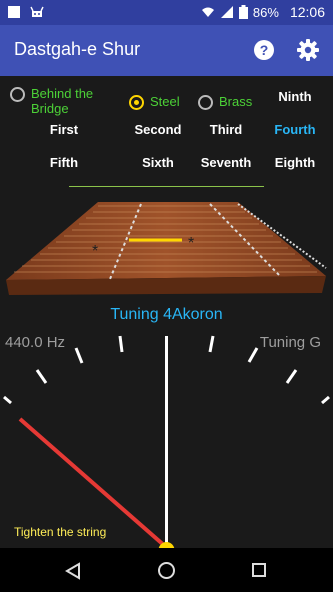 The width and height of the screenshot is (333, 592). What do you see at coordinates (166, 12) in the screenshot?
I see `status-bar: 86% 12:06` at bounding box center [166, 12].